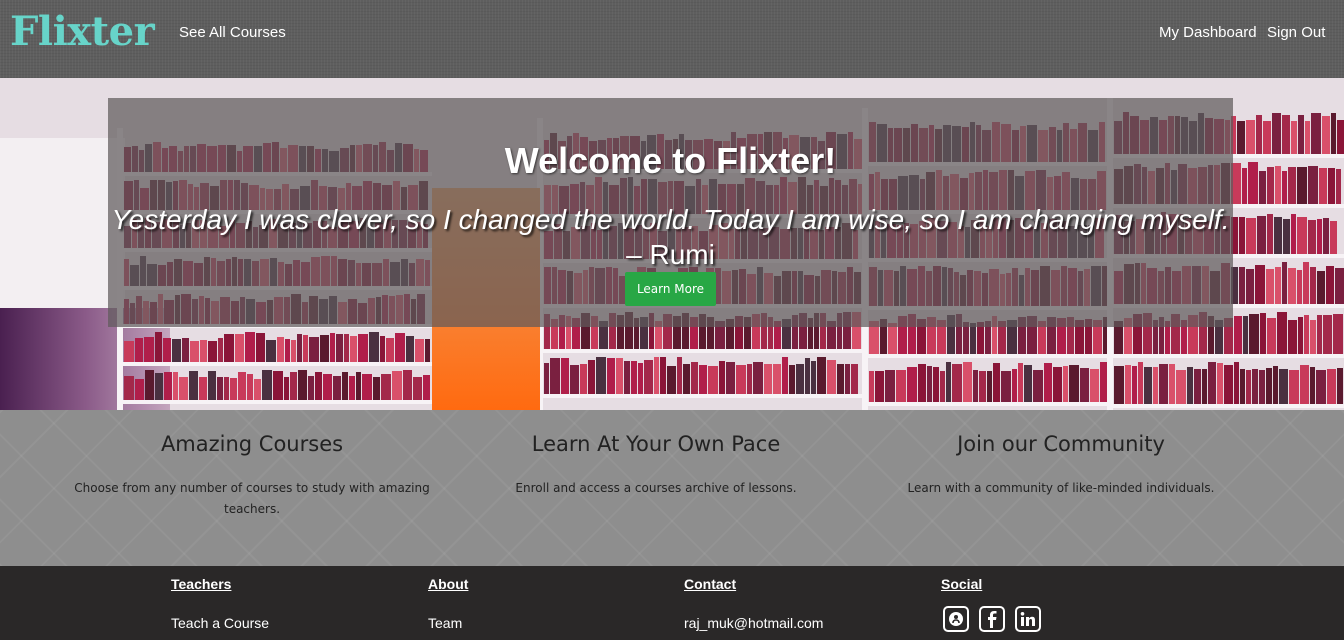 The image size is (1344, 640). What do you see at coordinates (1061, 444) in the screenshot?
I see `feature-title: Join our Community` at bounding box center [1061, 444].